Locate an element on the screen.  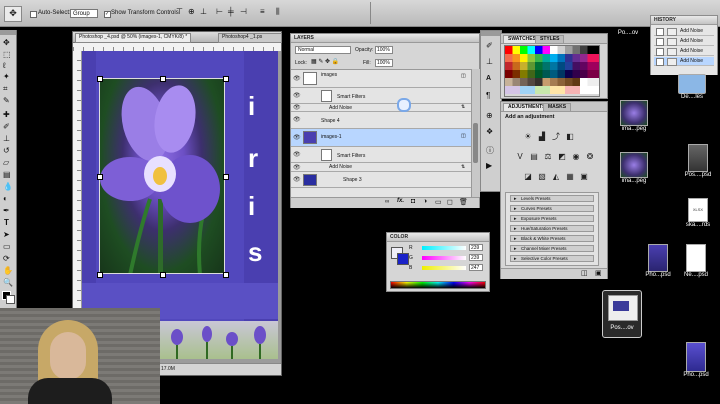
auto-select-checkbox is located at coordinates (33, 14).